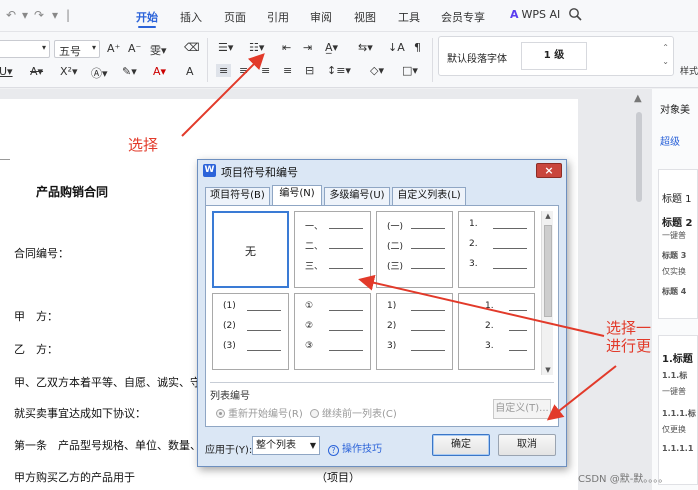 The height and width of the screenshot is (490, 698). I want to click on gallery-scrollbar: ▲ ▼, so click(547, 293).